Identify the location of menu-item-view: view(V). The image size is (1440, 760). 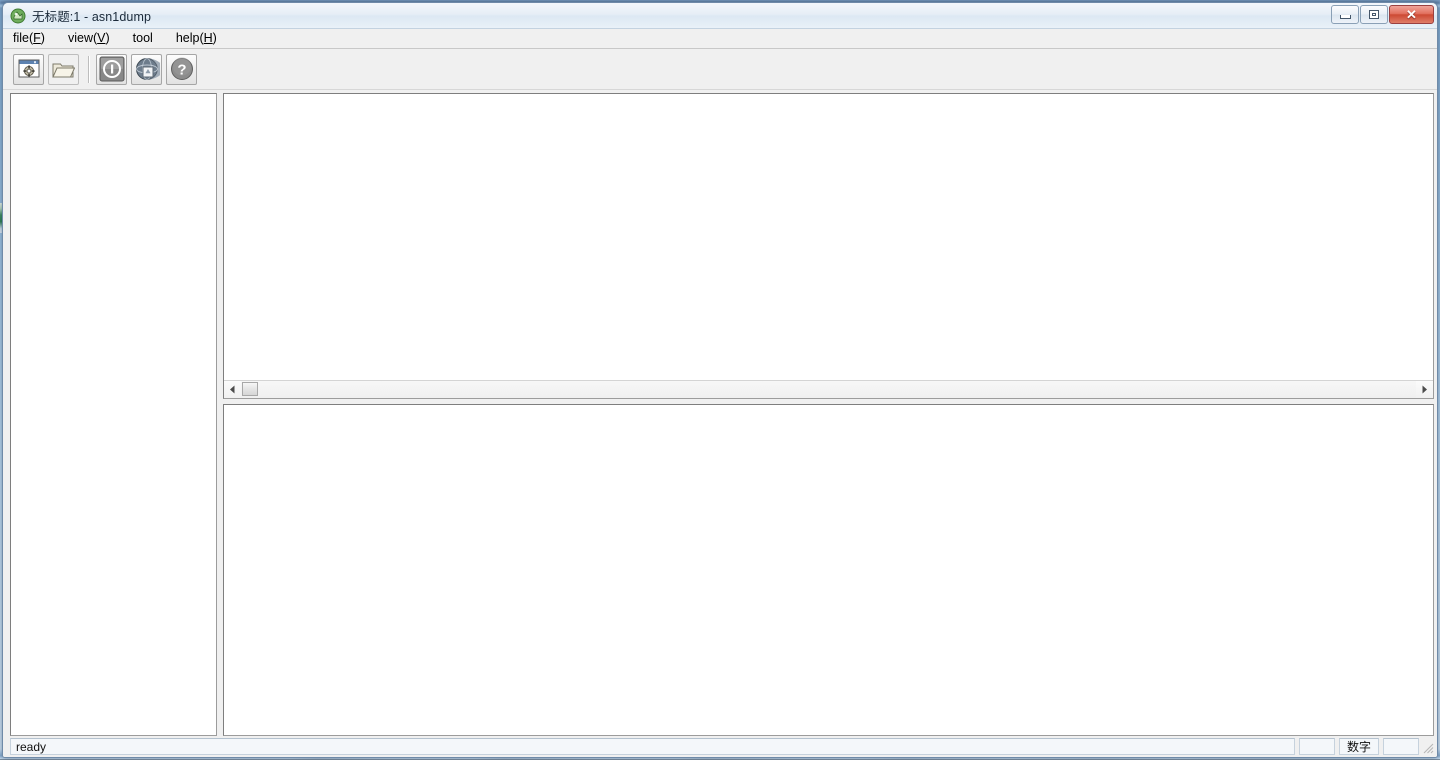
(93, 38).